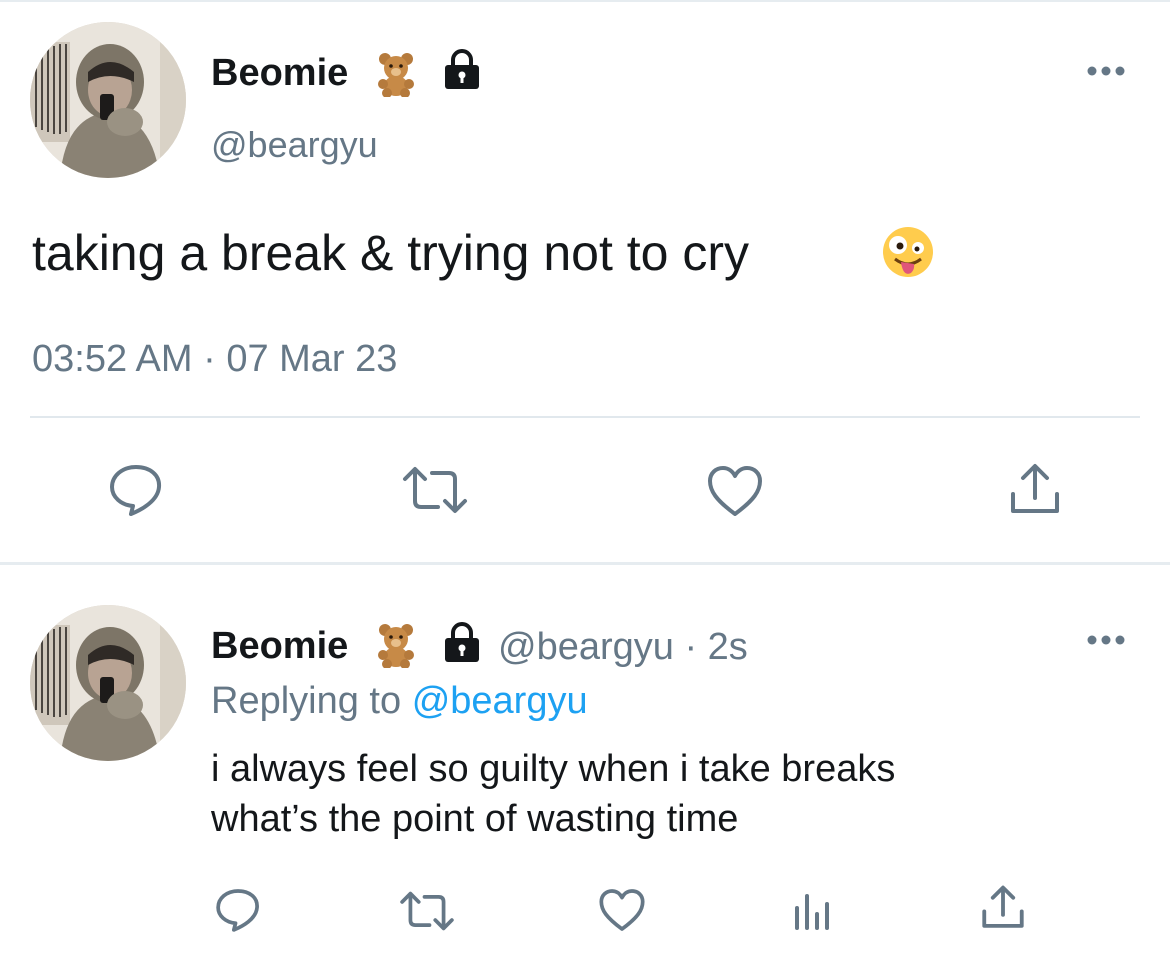 The width and height of the screenshot is (1170, 954). Describe the element at coordinates (391, 253) in the screenshot. I see `tweet-text: taking a break & trying not to cry` at that location.